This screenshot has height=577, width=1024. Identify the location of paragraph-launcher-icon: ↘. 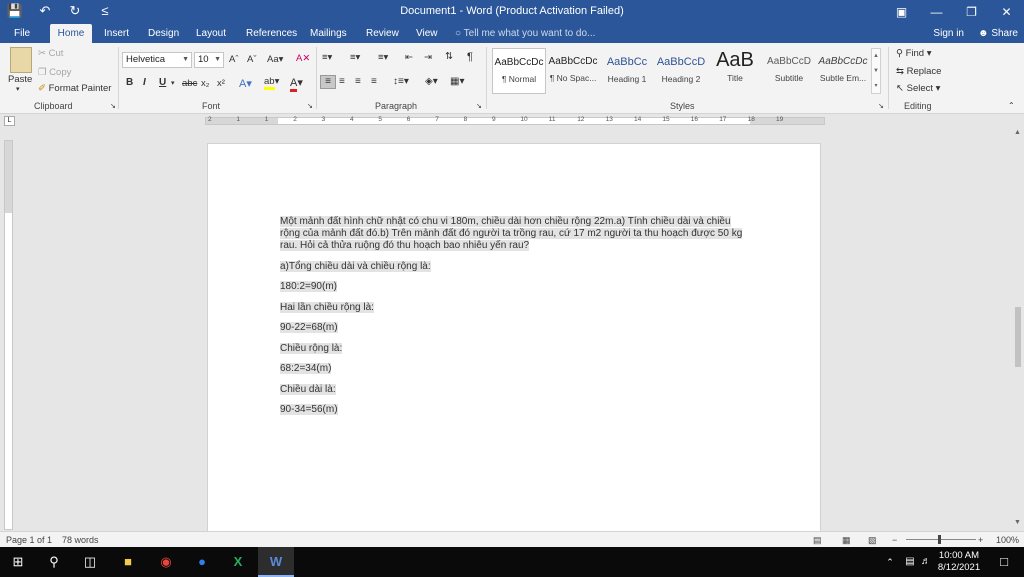
(479, 106).